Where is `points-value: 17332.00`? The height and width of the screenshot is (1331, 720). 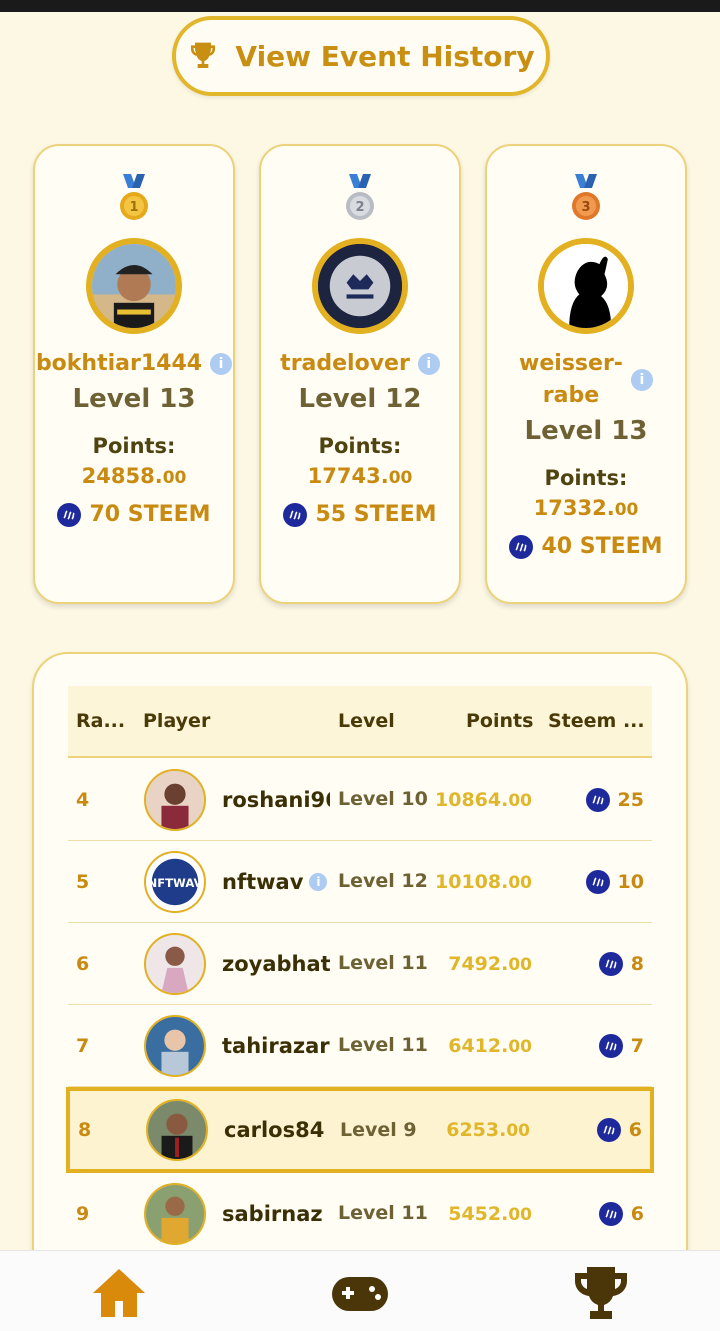
points-value: 17332.00 is located at coordinates (586, 508).